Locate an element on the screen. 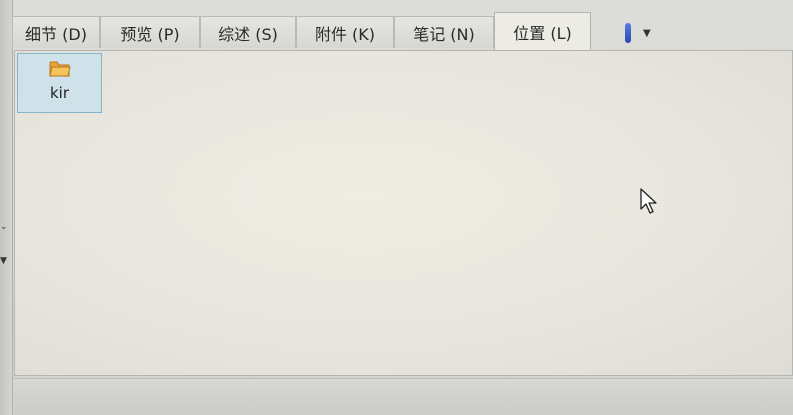 The height and width of the screenshot is (415, 793). tab-location: 位置 (L) is located at coordinates (542, 31).